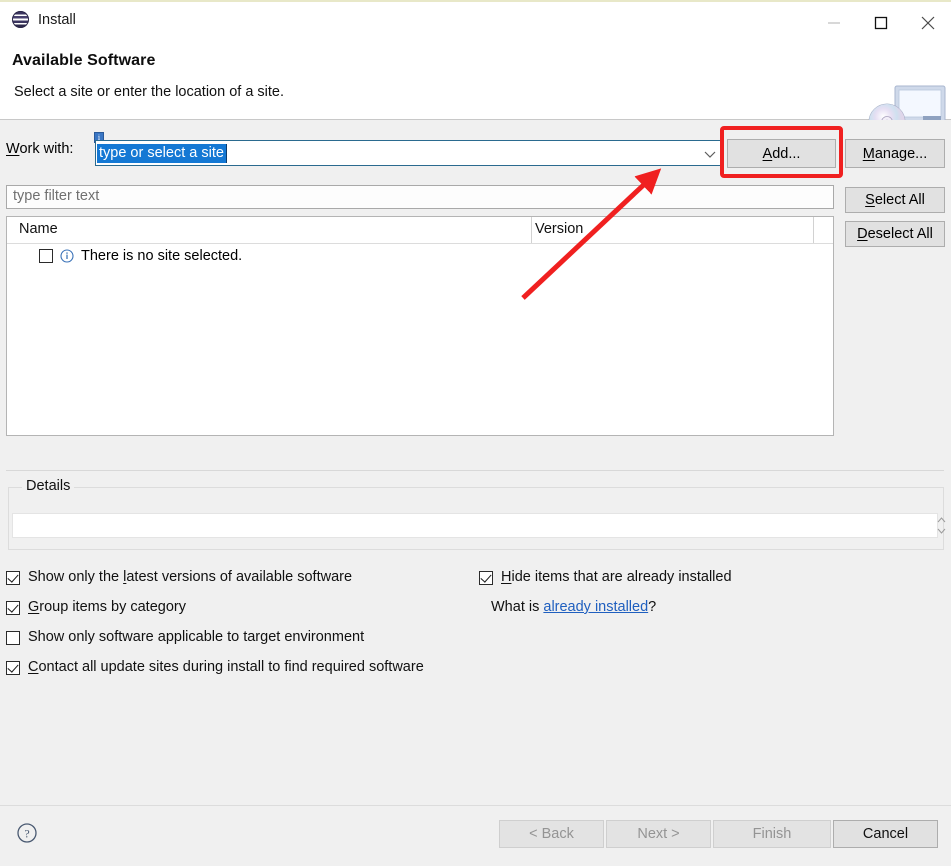  I want to click on filter-input: type filter text, so click(420, 197).